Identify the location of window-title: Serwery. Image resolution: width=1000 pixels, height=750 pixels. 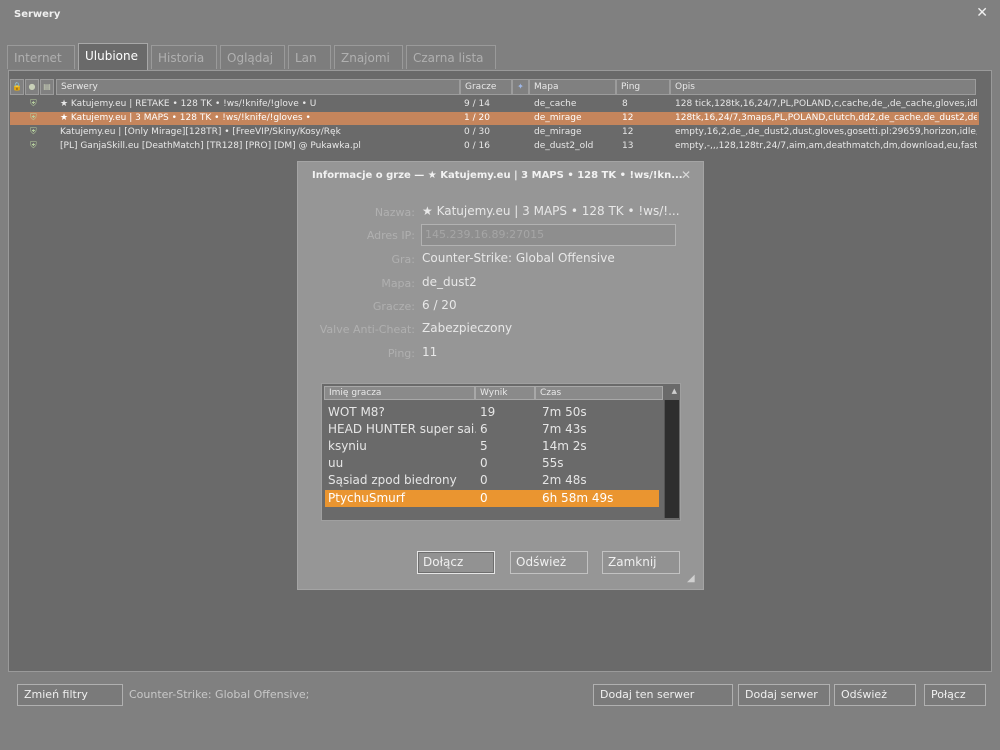
(37, 14).